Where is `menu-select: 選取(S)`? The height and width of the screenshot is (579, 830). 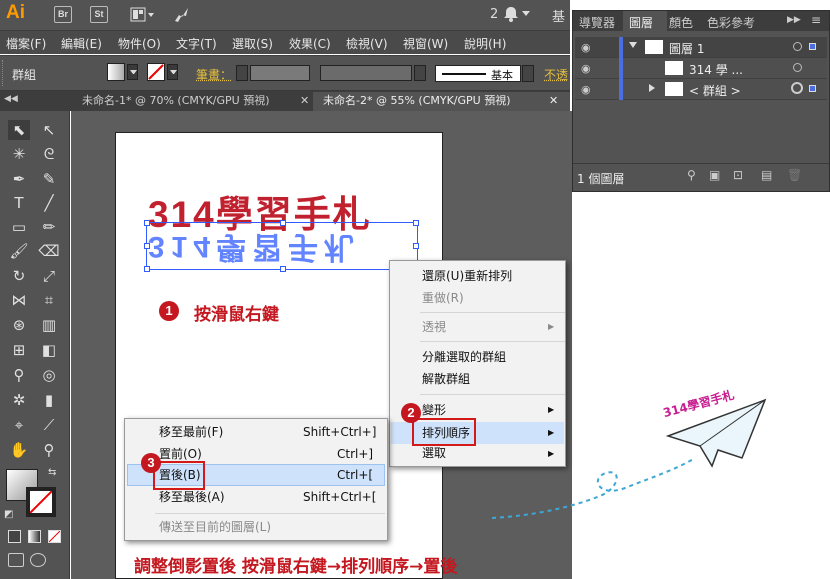 menu-select: 選取(S) is located at coordinates (252, 43).